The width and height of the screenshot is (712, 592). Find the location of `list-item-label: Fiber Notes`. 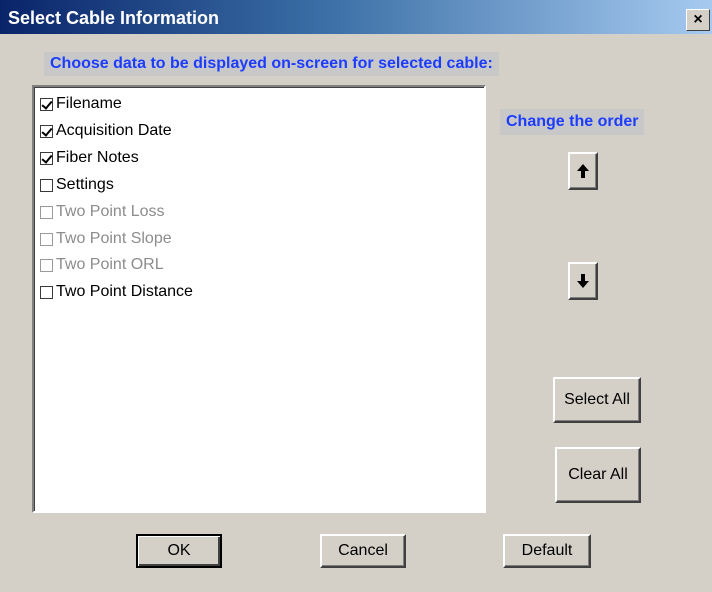

list-item-label: Fiber Notes is located at coordinates (97, 157).